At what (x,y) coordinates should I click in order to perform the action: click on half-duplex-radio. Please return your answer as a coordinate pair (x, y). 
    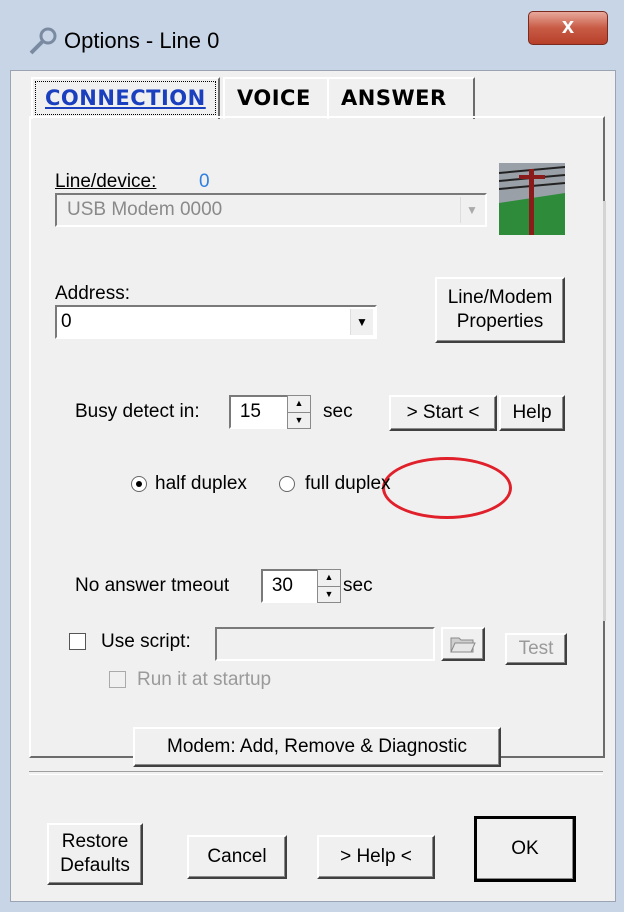
    Looking at the image, I should click on (139, 484).